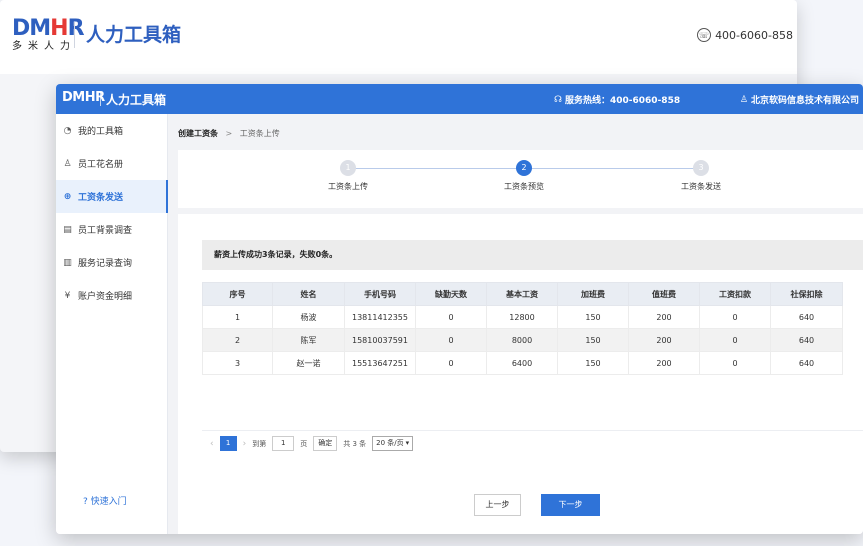 The image size is (863, 546). What do you see at coordinates (198, 133) in the screenshot?
I see `breadcrumb-current: 创建工资条` at bounding box center [198, 133].